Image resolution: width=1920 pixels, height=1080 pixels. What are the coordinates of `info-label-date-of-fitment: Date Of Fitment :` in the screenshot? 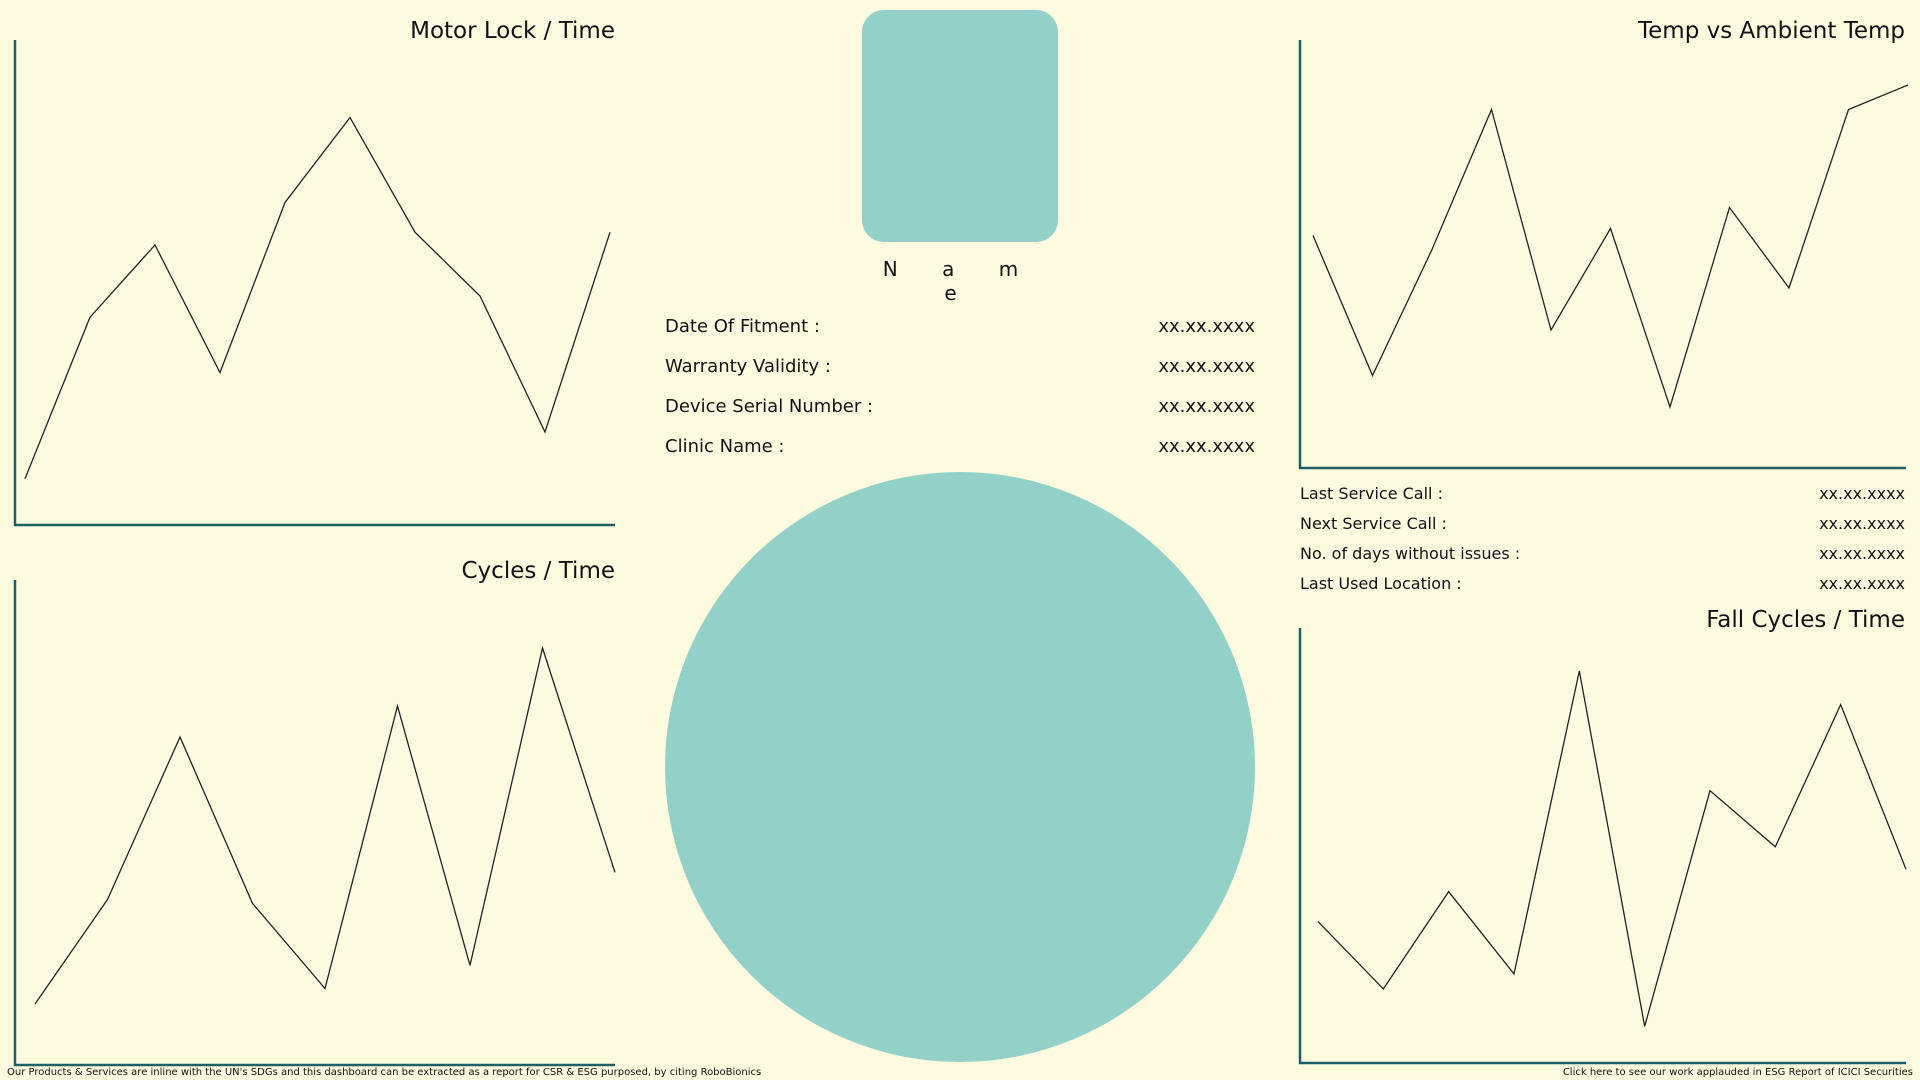 It's located at (742, 326).